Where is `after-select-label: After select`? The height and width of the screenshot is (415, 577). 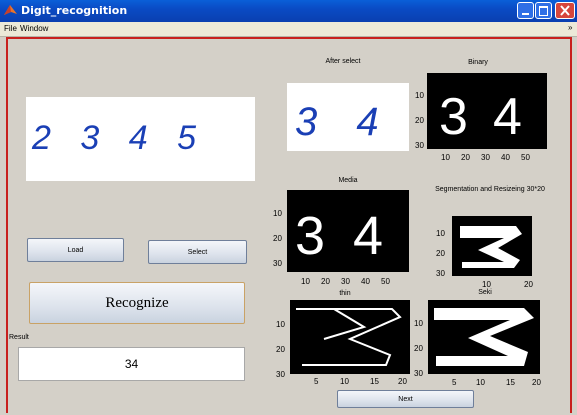 after-select-label: After select is located at coordinates (343, 61).